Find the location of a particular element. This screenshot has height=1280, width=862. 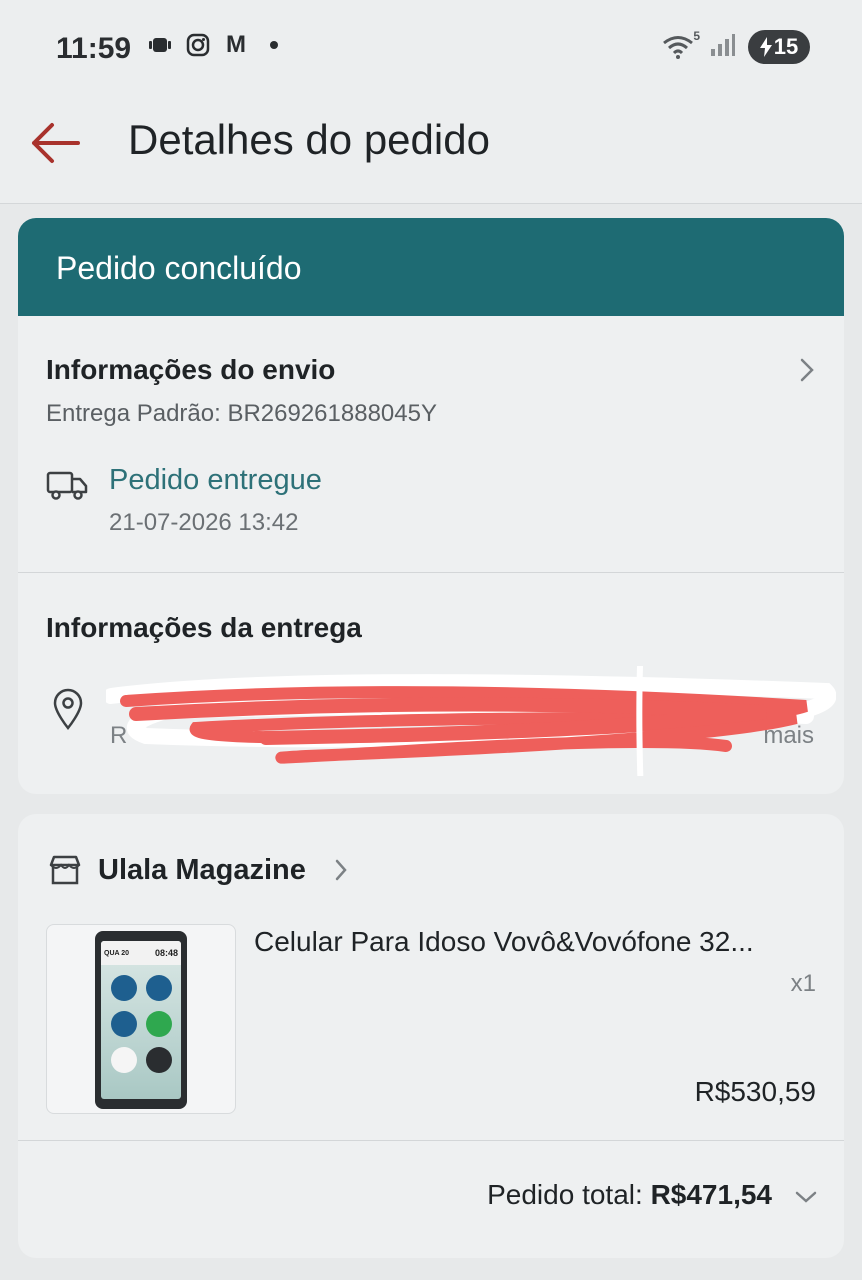

app-header: Detalhes do pedido is located at coordinates (431, 152).